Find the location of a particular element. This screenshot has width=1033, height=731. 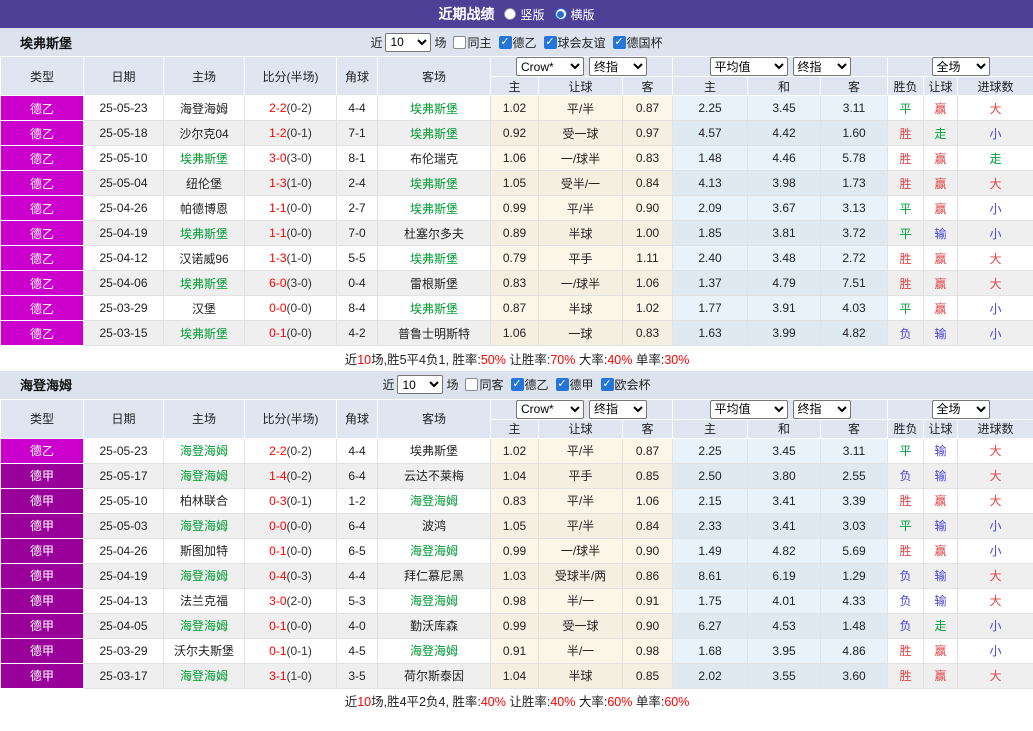

away-team-name: 布伦瑞克 is located at coordinates (433, 158).